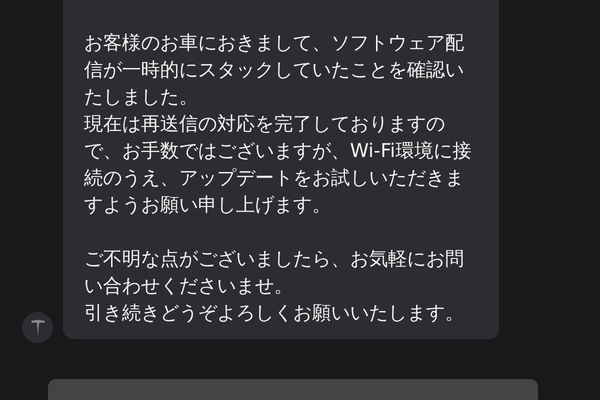  I want to click on message-text: 引き続きどうぞよろしくお願いいたします。, so click(274, 313).